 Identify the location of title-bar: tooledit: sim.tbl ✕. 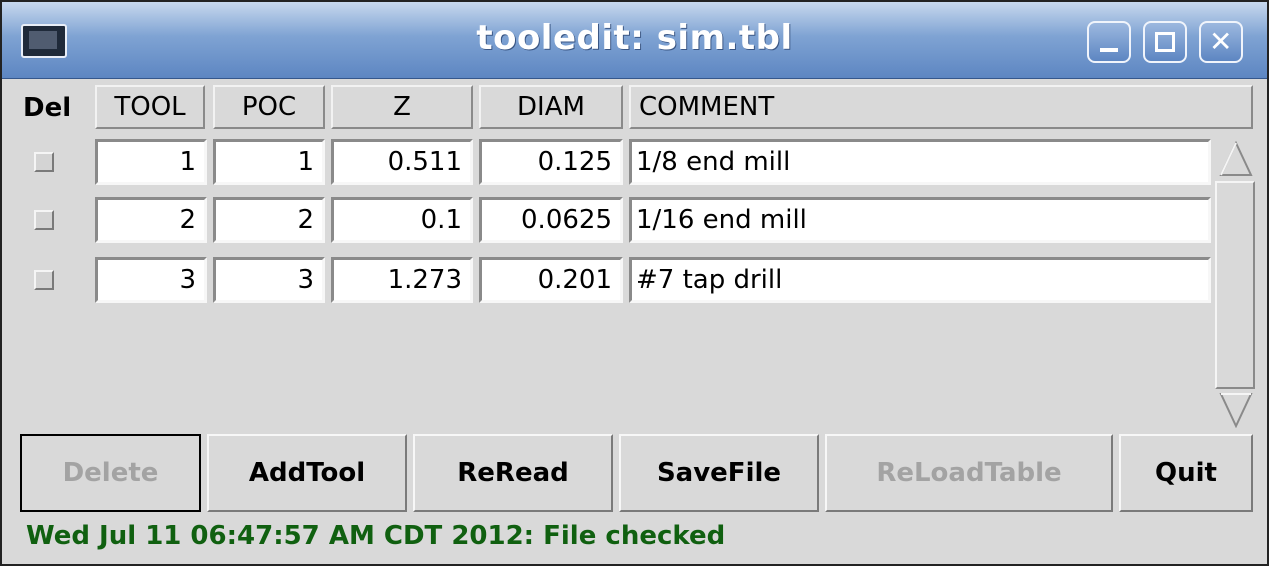
(634, 40).